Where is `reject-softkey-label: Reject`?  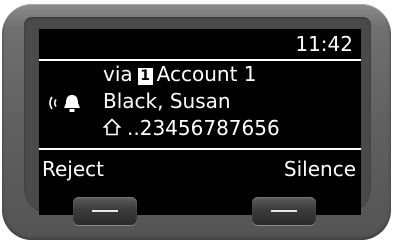
reject-softkey-label: Reject is located at coordinates (73, 169).